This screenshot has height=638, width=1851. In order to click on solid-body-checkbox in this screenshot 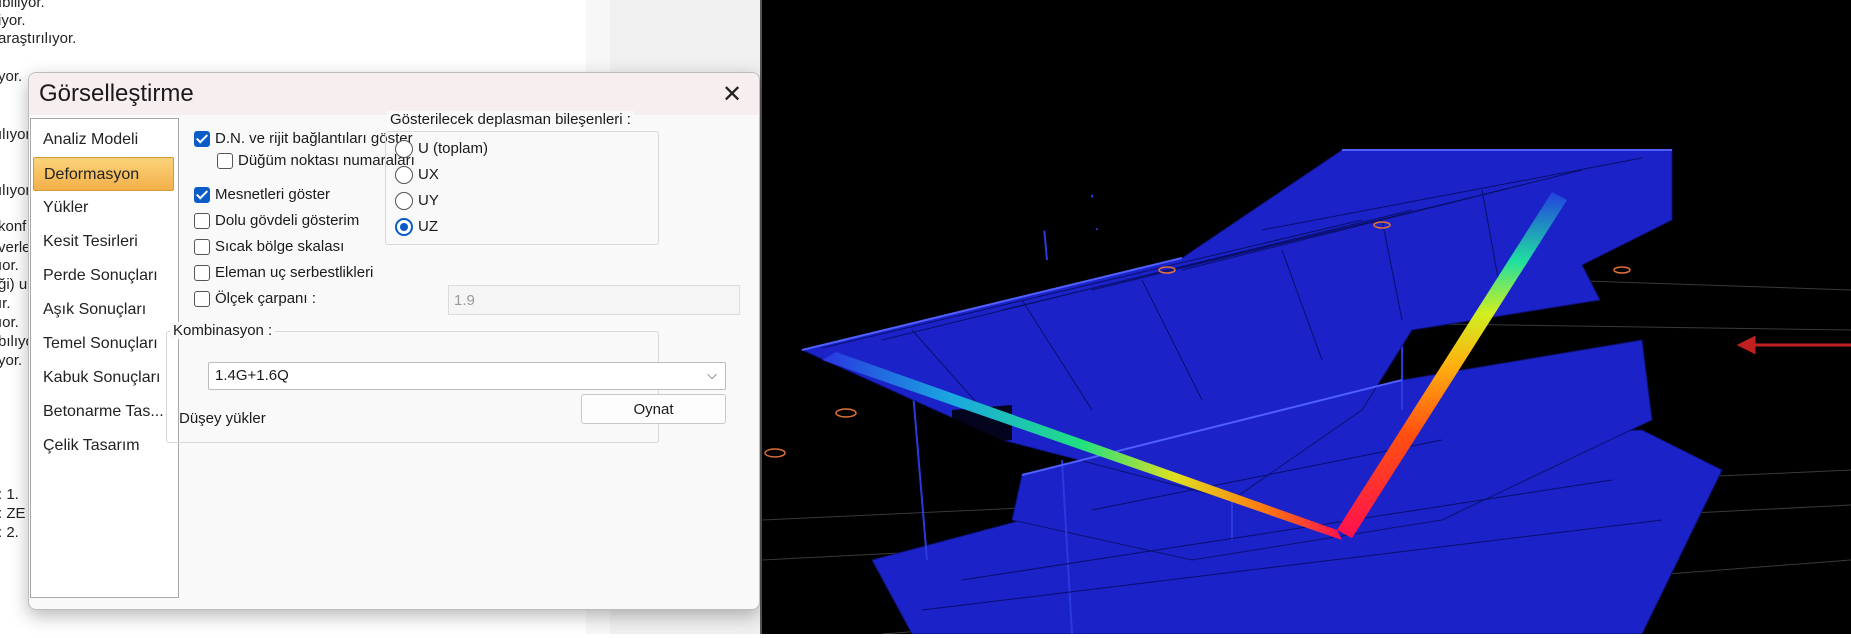, I will do `click(202, 221)`.